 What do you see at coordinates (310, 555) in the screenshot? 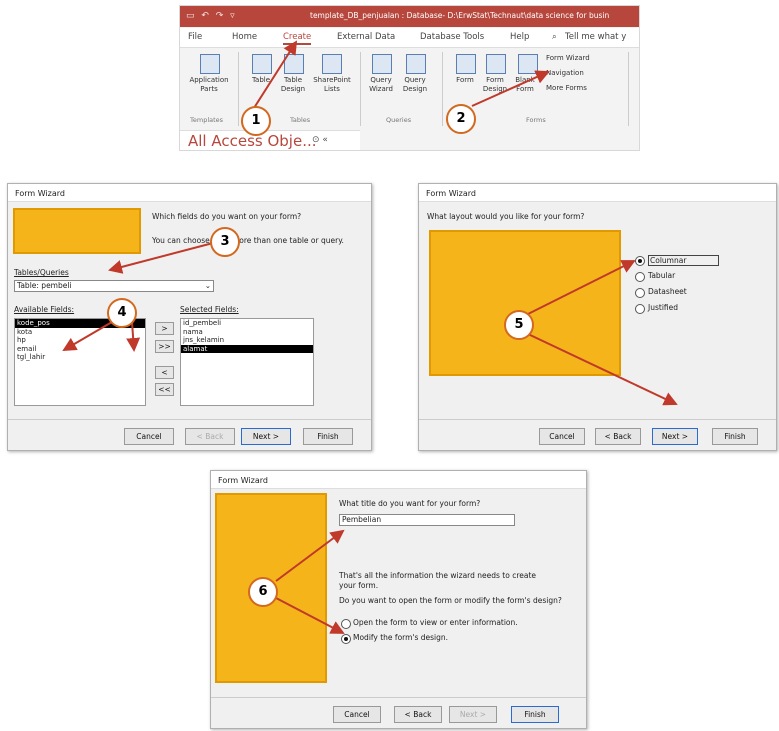
I see `arrow-6a` at bounding box center [310, 555].